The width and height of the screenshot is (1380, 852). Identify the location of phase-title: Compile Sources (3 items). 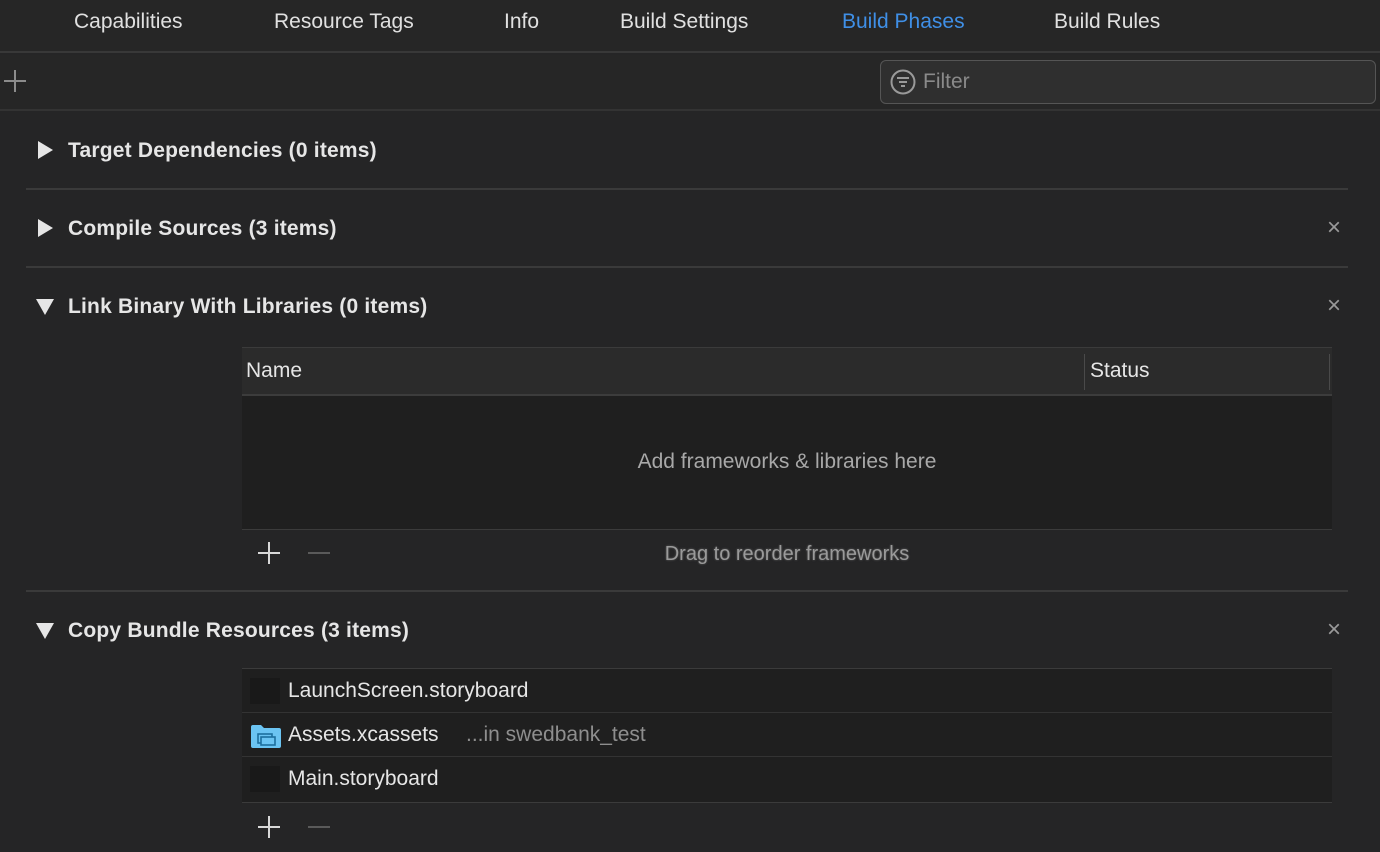
(202, 229).